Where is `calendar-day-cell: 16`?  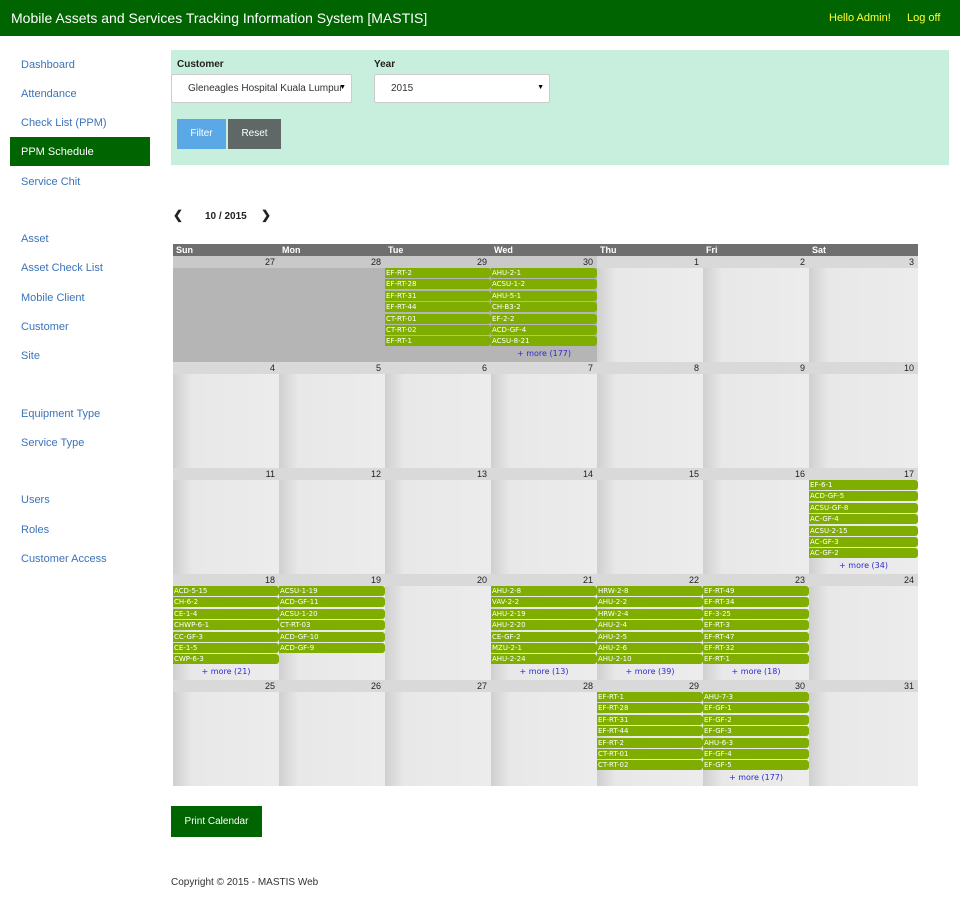 calendar-day-cell: 16 is located at coordinates (756, 521).